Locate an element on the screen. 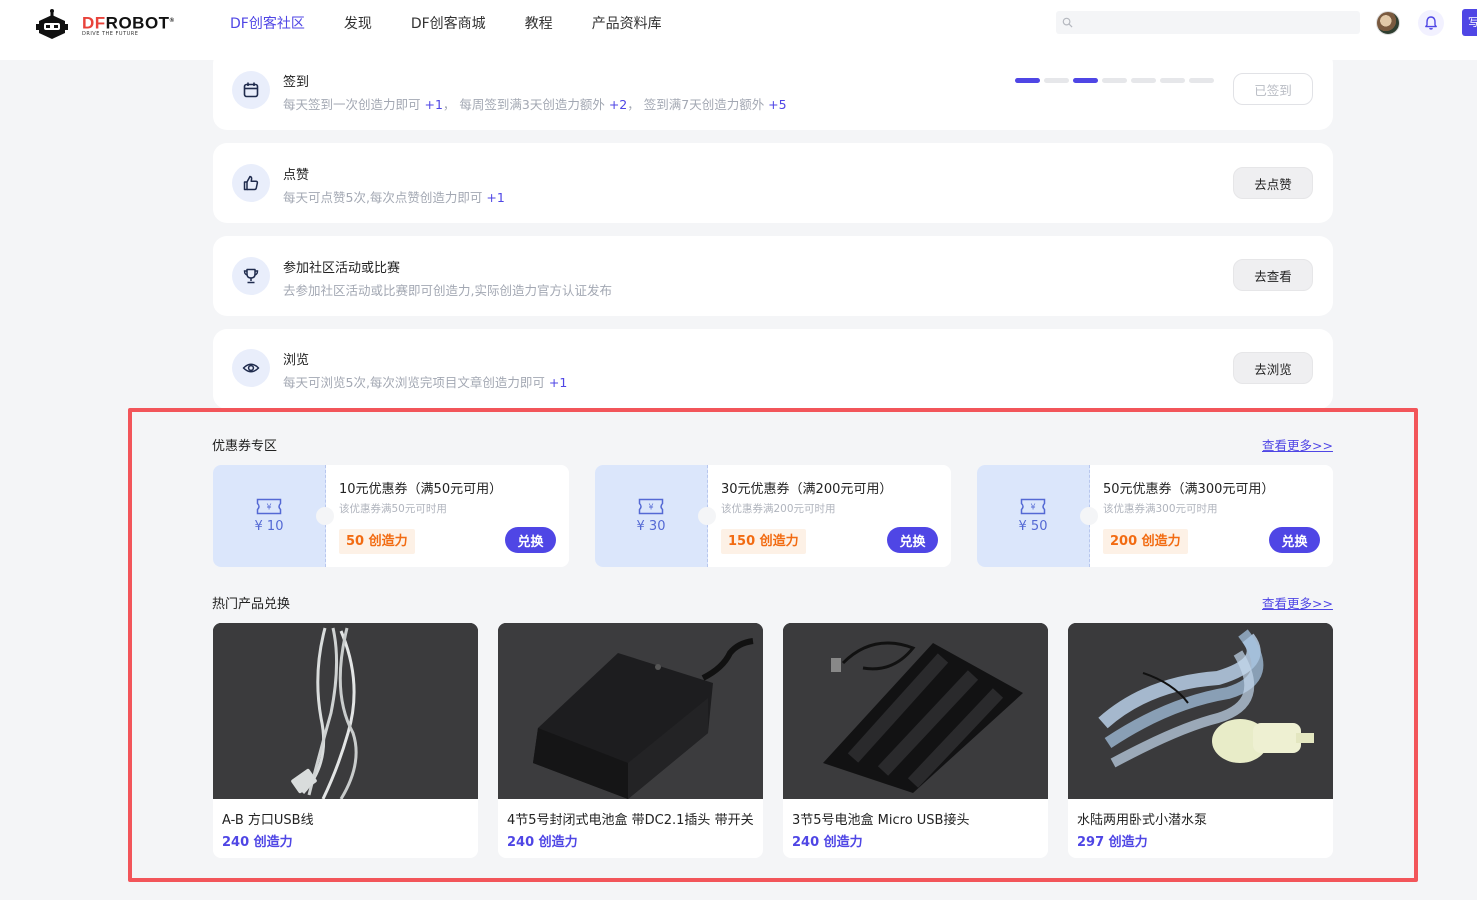  eye-icon is located at coordinates (251, 368).